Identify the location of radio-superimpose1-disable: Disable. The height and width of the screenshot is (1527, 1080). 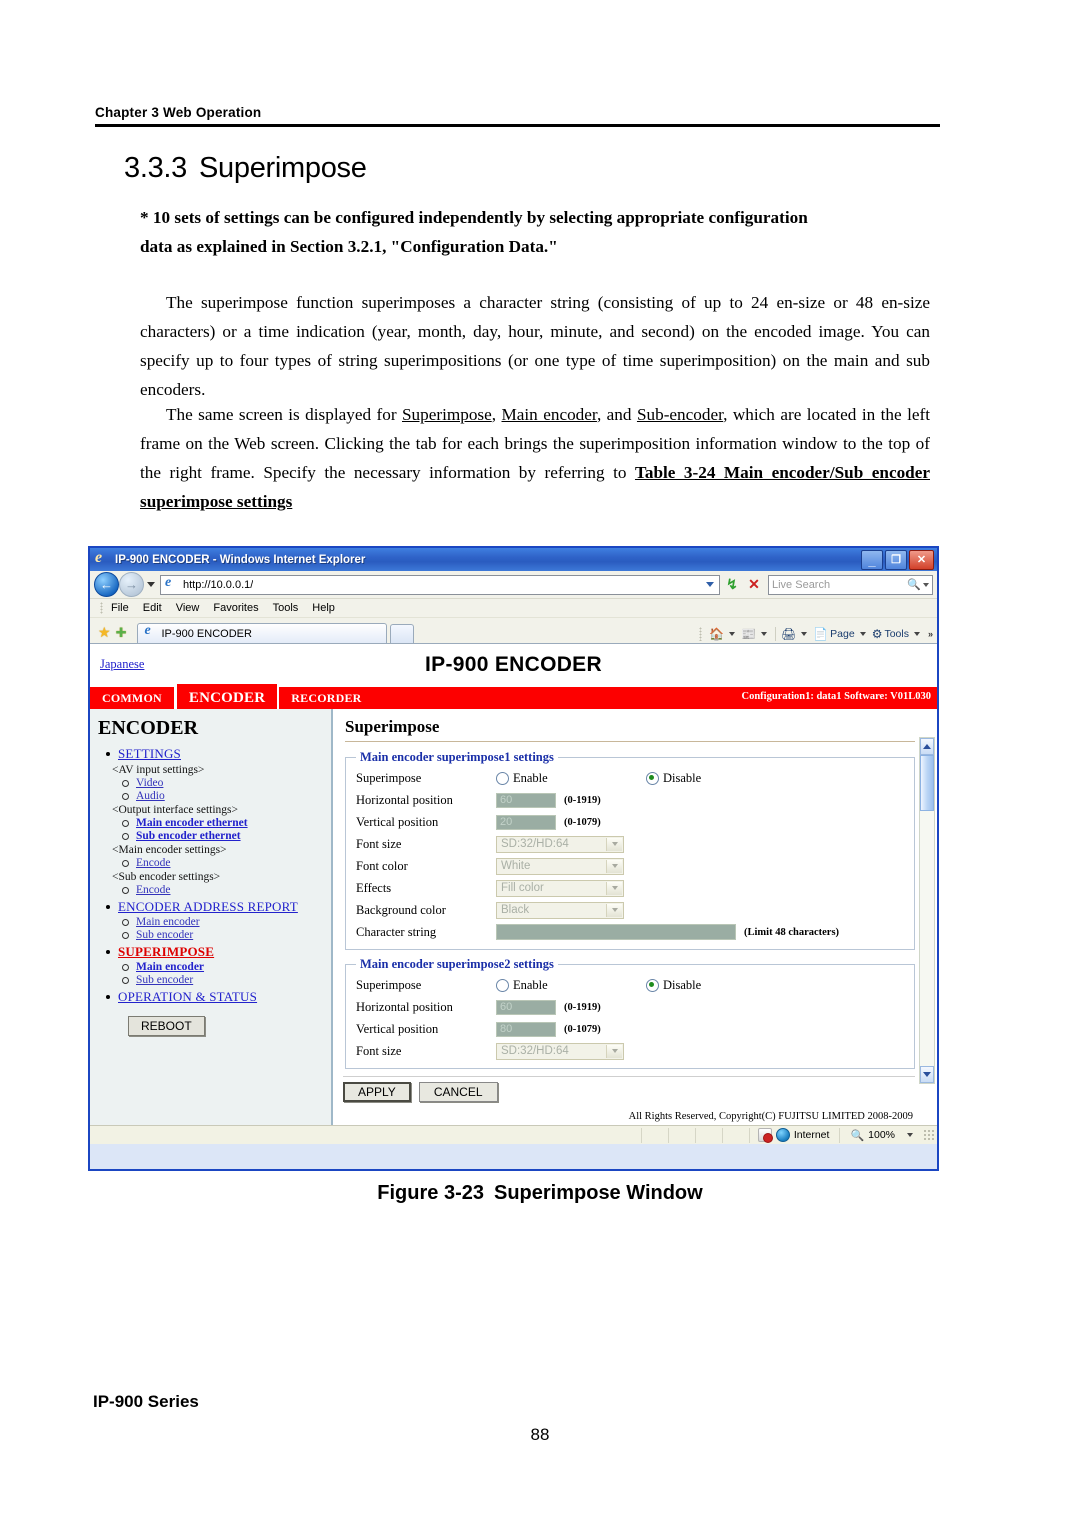
(673, 778).